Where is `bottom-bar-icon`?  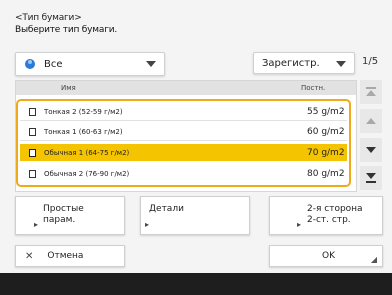
bottom-bar-icon is located at coordinates (371, 182).